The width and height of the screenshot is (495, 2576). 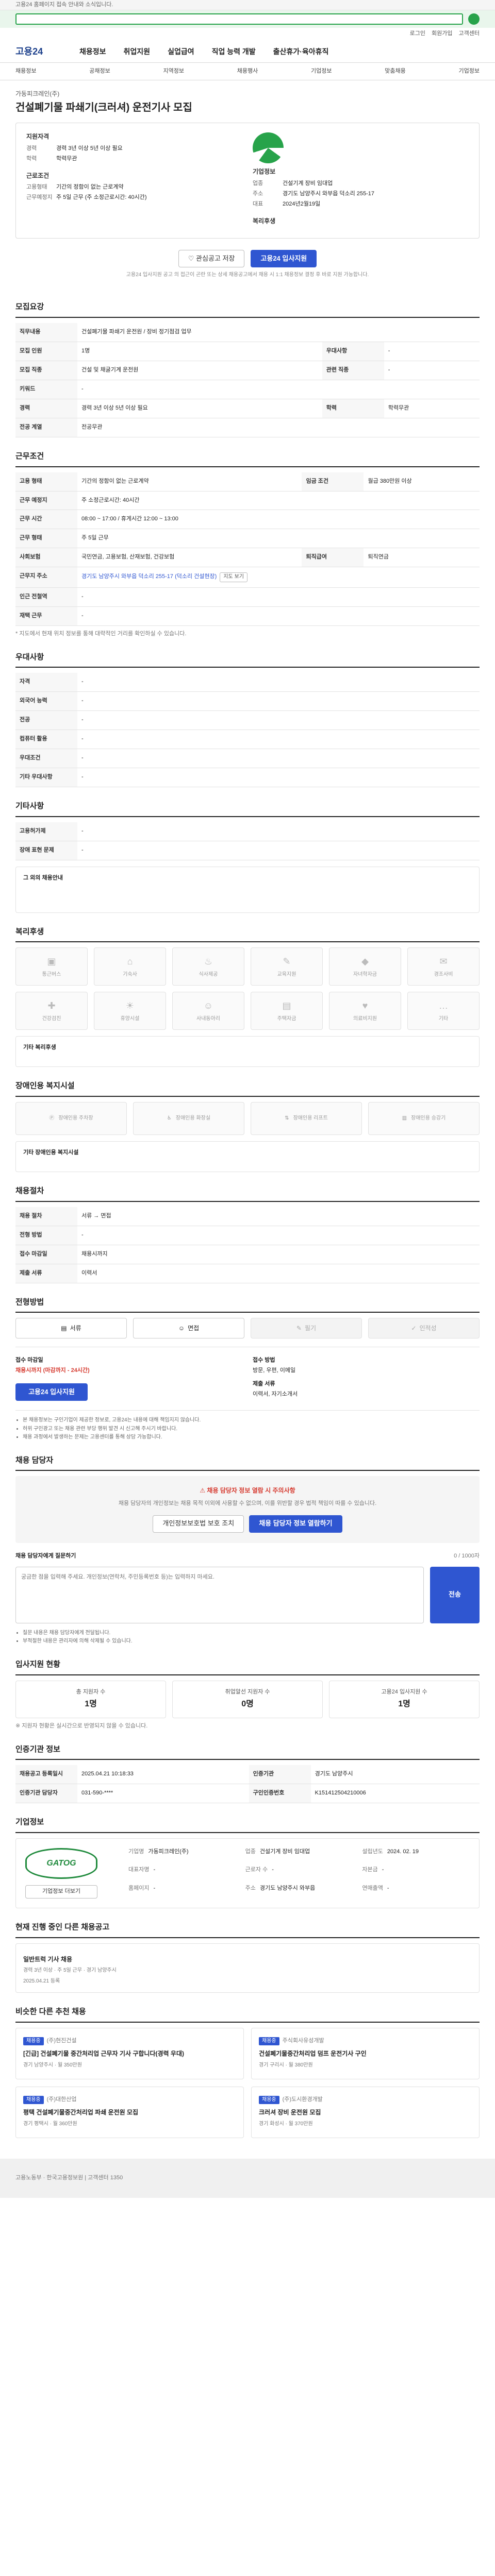 What do you see at coordinates (474, 19) in the screenshot?
I see `search-icon` at bounding box center [474, 19].